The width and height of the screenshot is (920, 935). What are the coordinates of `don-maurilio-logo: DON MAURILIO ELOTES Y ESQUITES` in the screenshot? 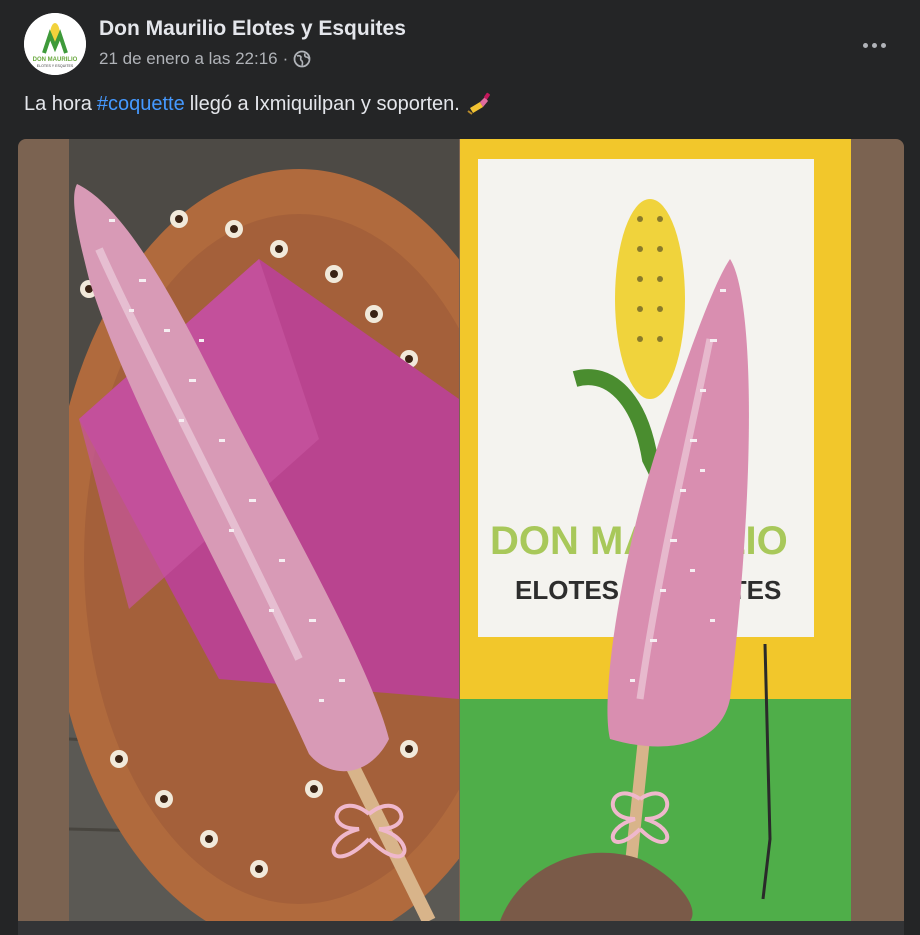 It's located at (55, 44).